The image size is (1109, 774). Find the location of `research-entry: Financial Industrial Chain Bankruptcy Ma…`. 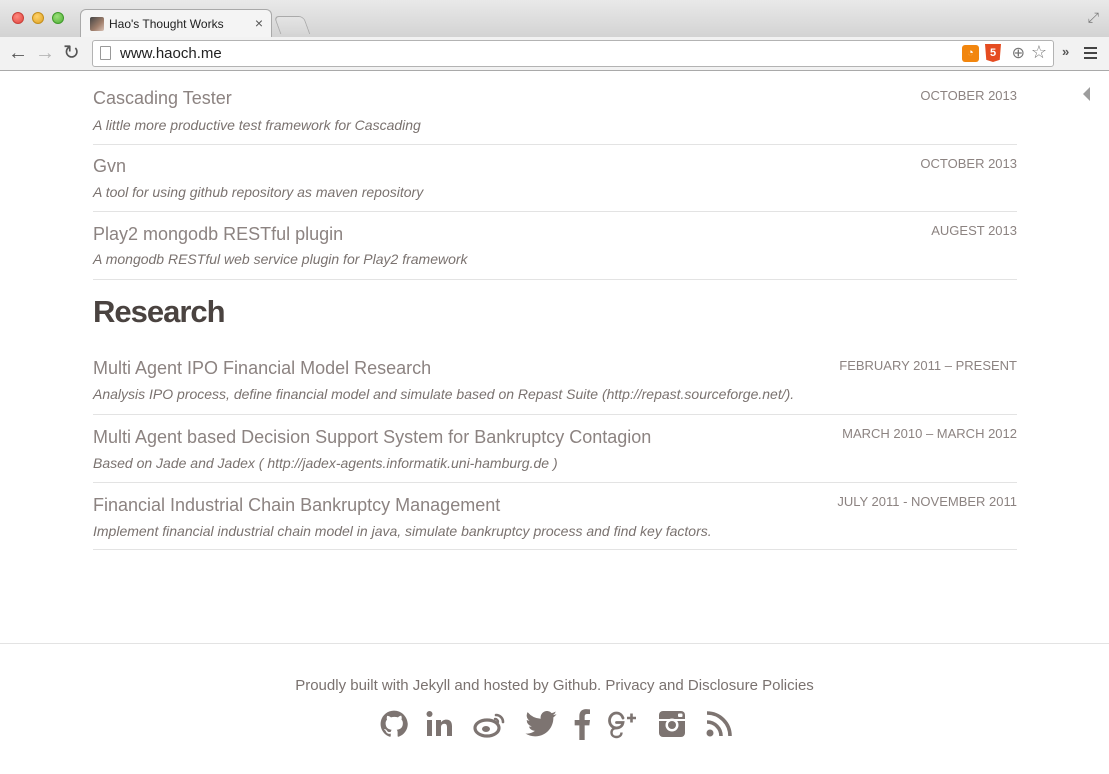

research-entry: Financial Industrial Chain Bankruptcy Ma… is located at coordinates (555, 516).